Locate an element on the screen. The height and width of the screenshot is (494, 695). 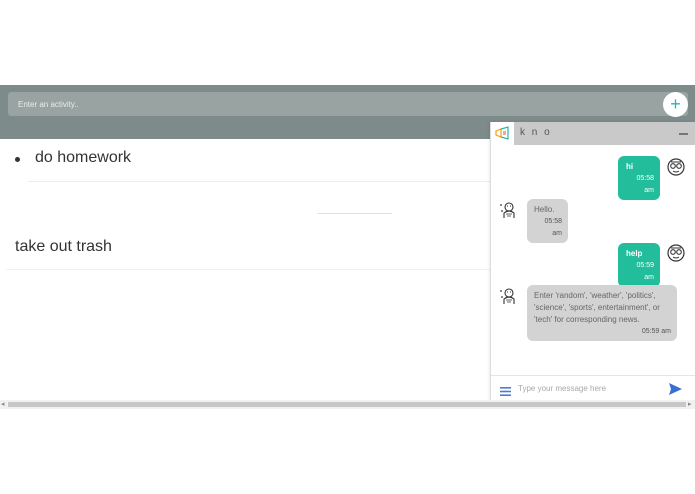
add-activity-button: + is located at coordinates (675, 104).